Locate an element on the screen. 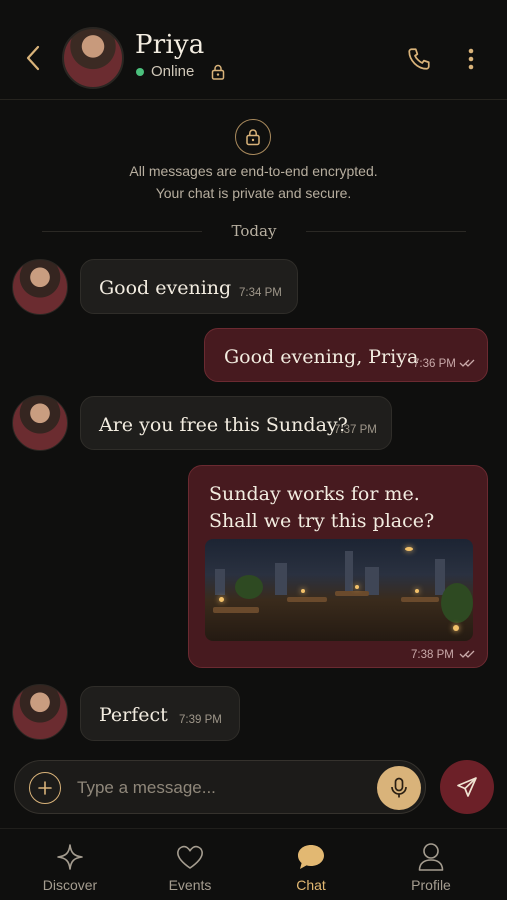 The width and height of the screenshot is (507, 900). message-time: 7:34 PM is located at coordinates (260, 293).